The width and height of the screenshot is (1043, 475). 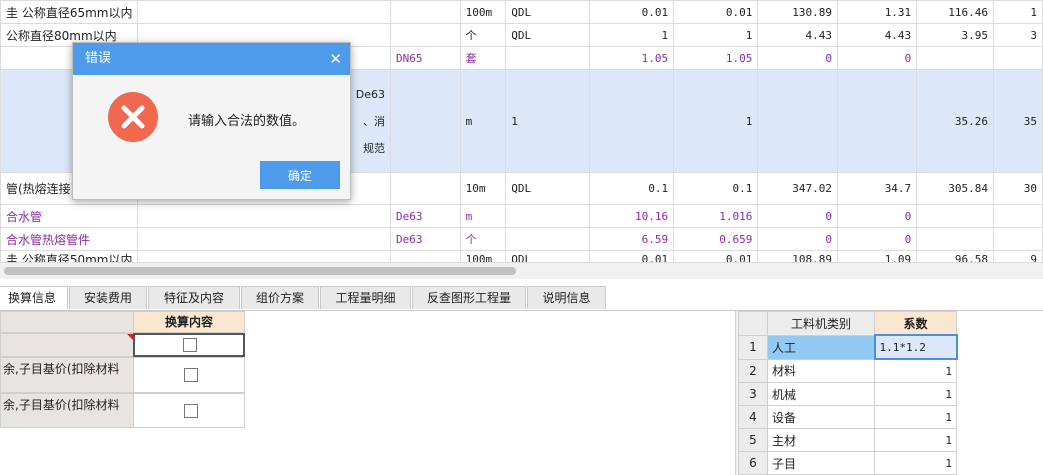 I want to click on coefficient-row: 2 材料 1, so click(x=847, y=370).